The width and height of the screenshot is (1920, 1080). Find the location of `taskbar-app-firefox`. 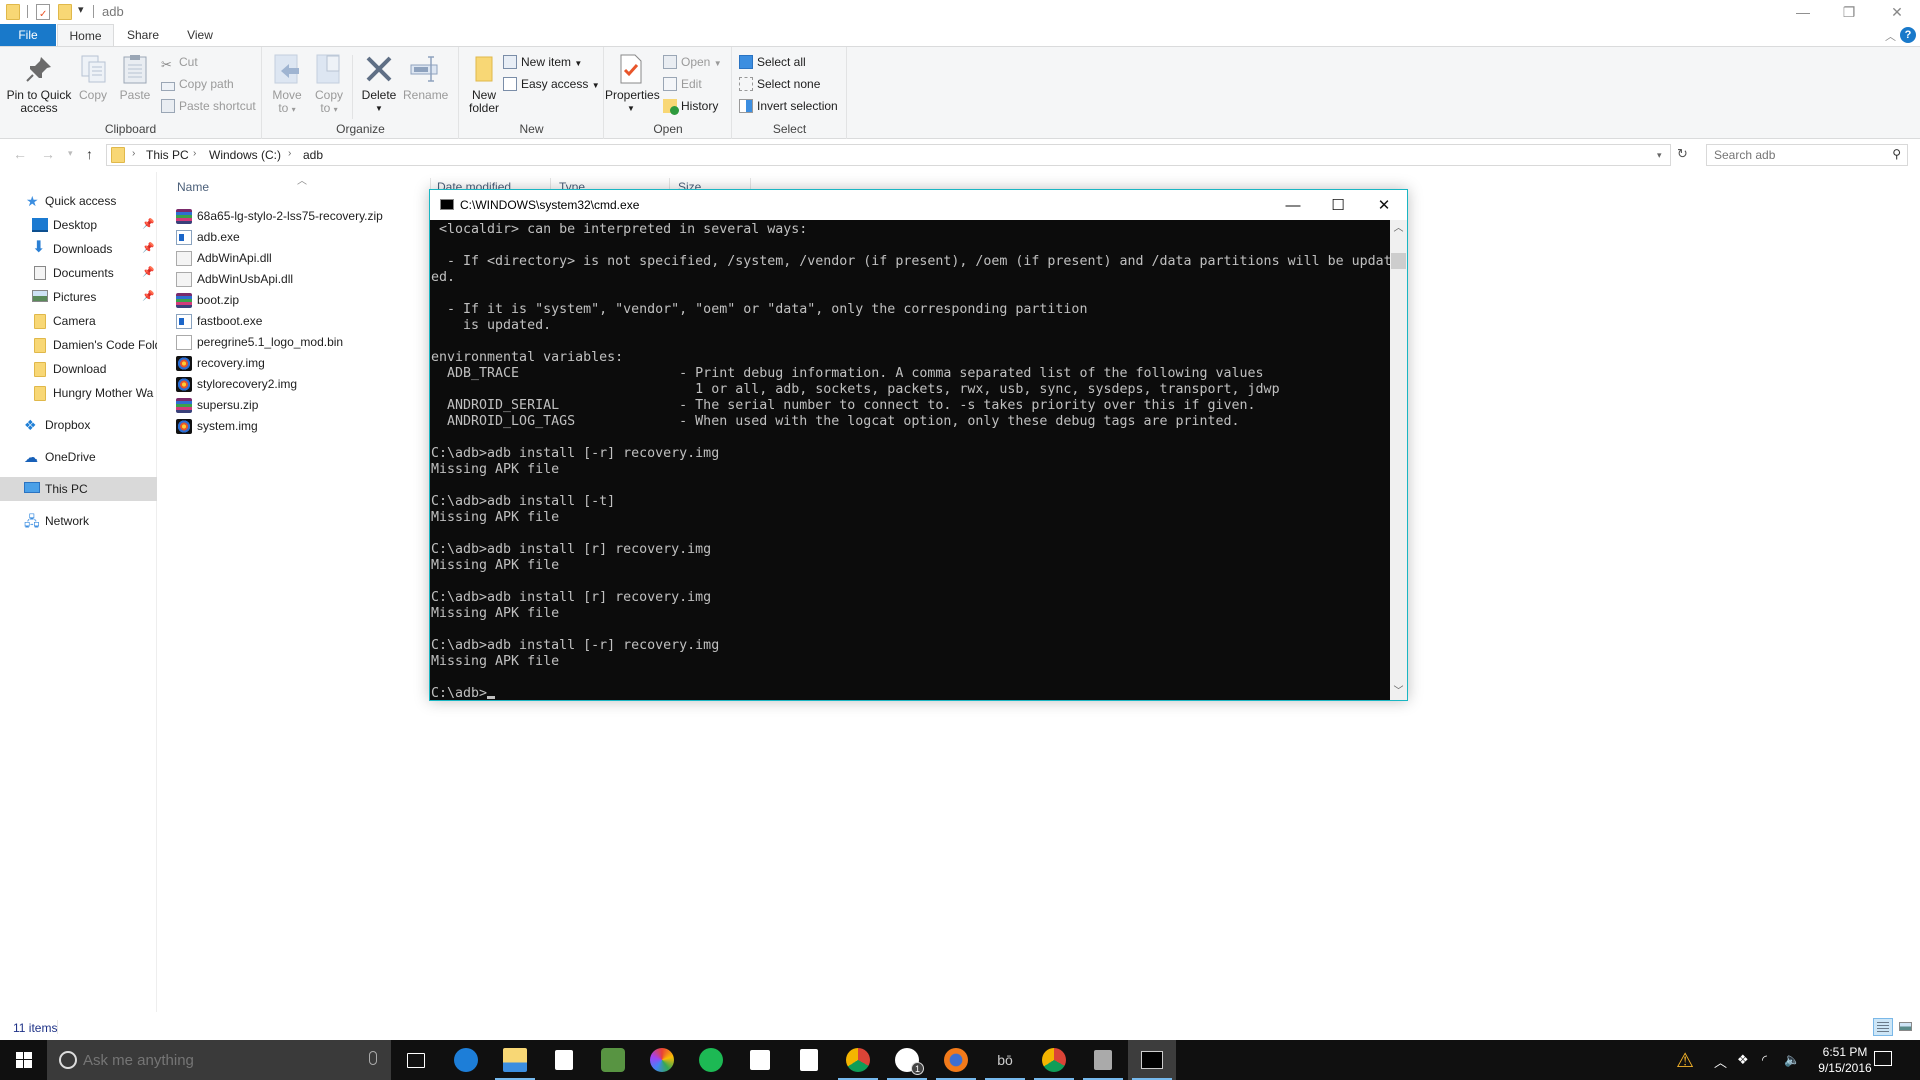

taskbar-app-firefox is located at coordinates (956, 1060).